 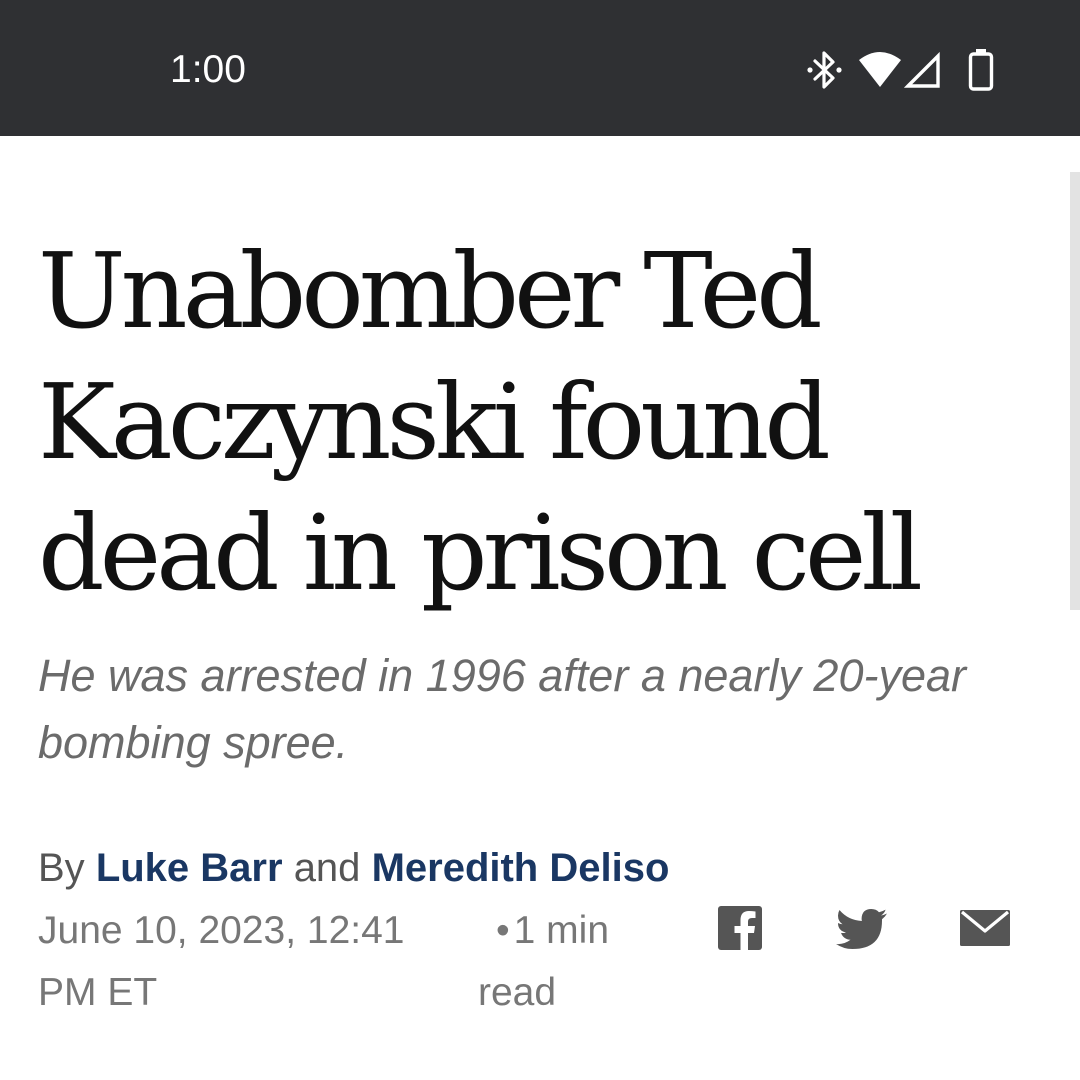 What do you see at coordinates (922, 69) in the screenshot?
I see `cellular-signal-icon` at bounding box center [922, 69].